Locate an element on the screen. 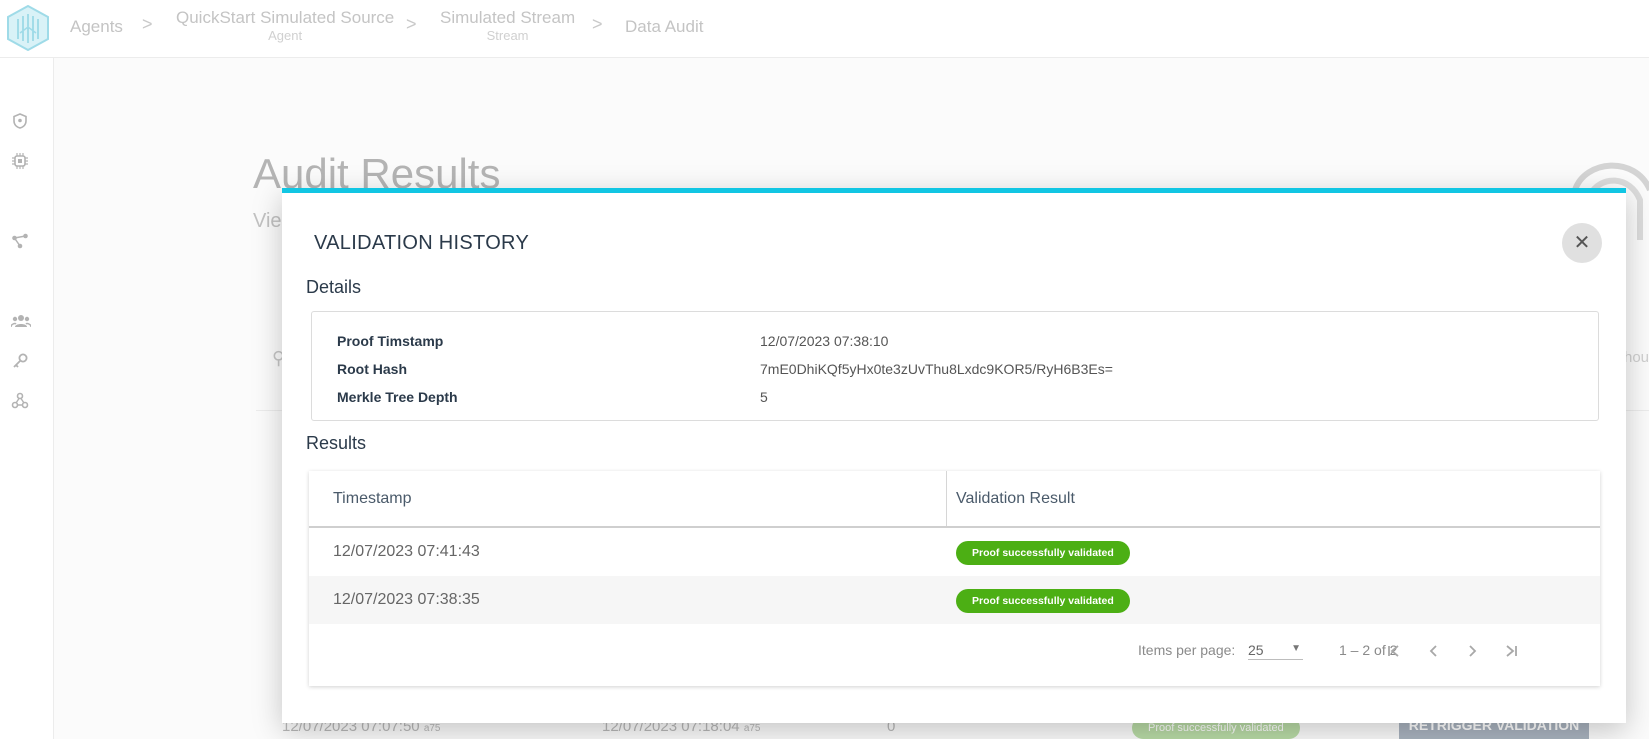  details-heading: Details is located at coordinates (334, 287).